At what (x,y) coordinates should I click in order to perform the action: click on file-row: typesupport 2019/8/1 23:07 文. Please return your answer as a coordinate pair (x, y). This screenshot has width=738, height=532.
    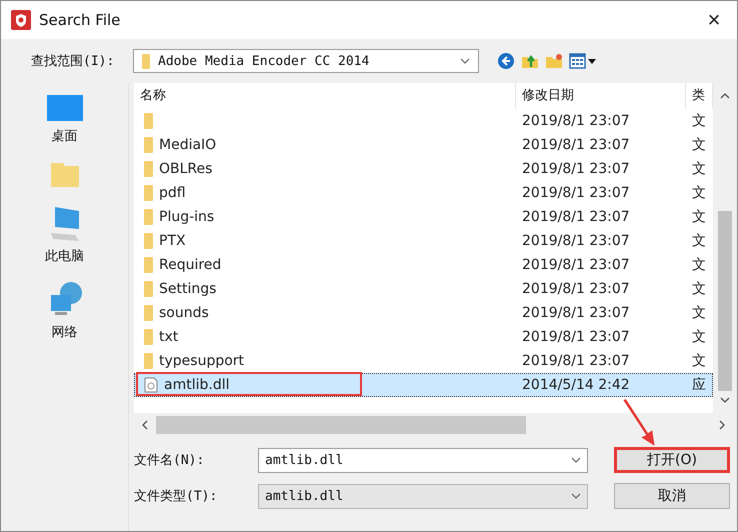
    Looking at the image, I should click on (423, 361).